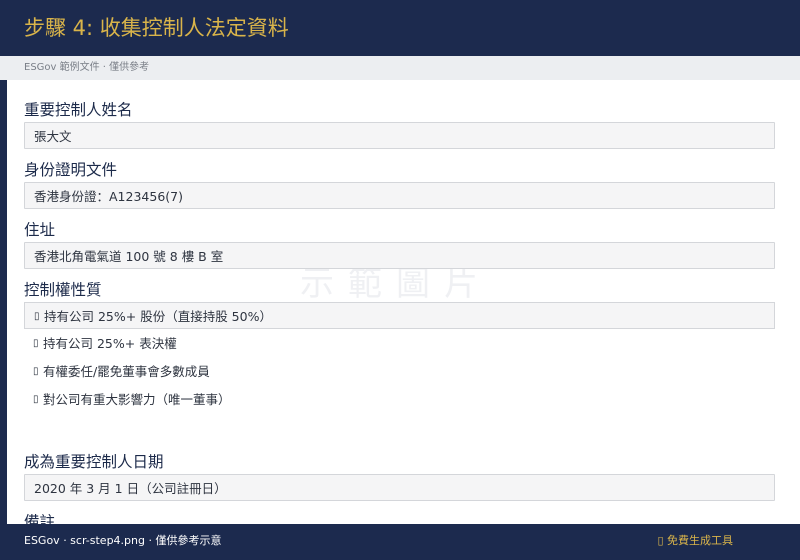 The width and height of the screenshot is (800, 560). Describe the element at coordinates (137, 399) in the screenshot. I see `control-option-label: 對公司有重大影響力（唯一董事）` at that location.